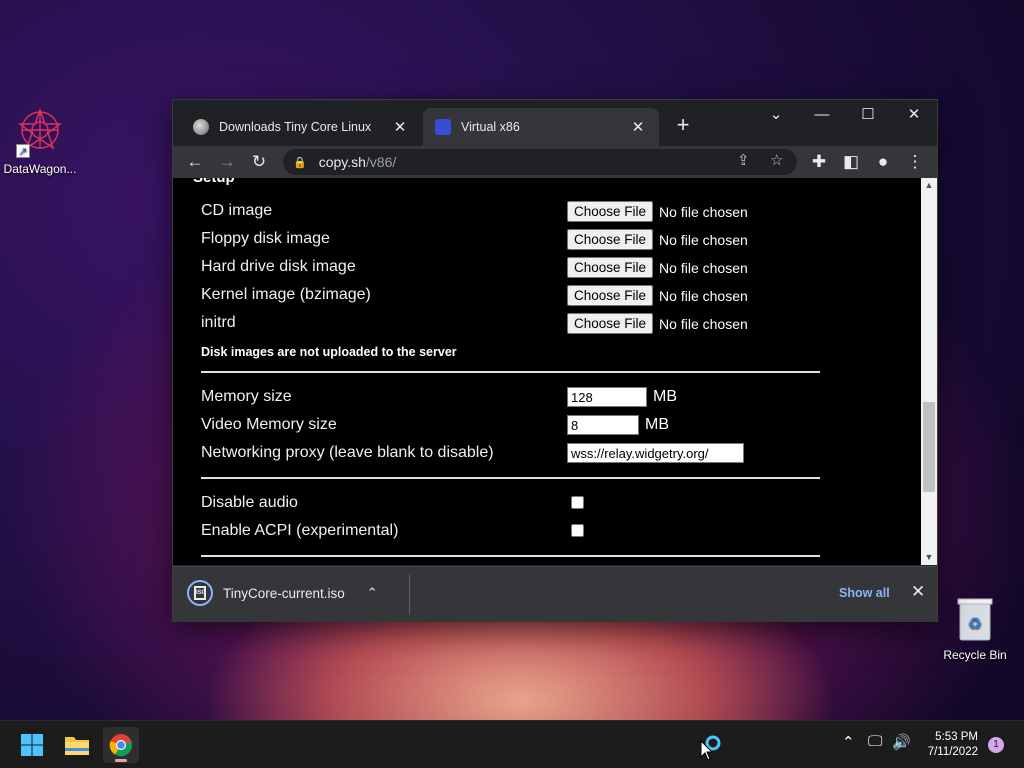 The height and width of the screenshot is (768, 1024). Describe the element at coordinates (848, 742) in the screenshot. I see `show-hidden-icons-icon: ⌃` at that location.